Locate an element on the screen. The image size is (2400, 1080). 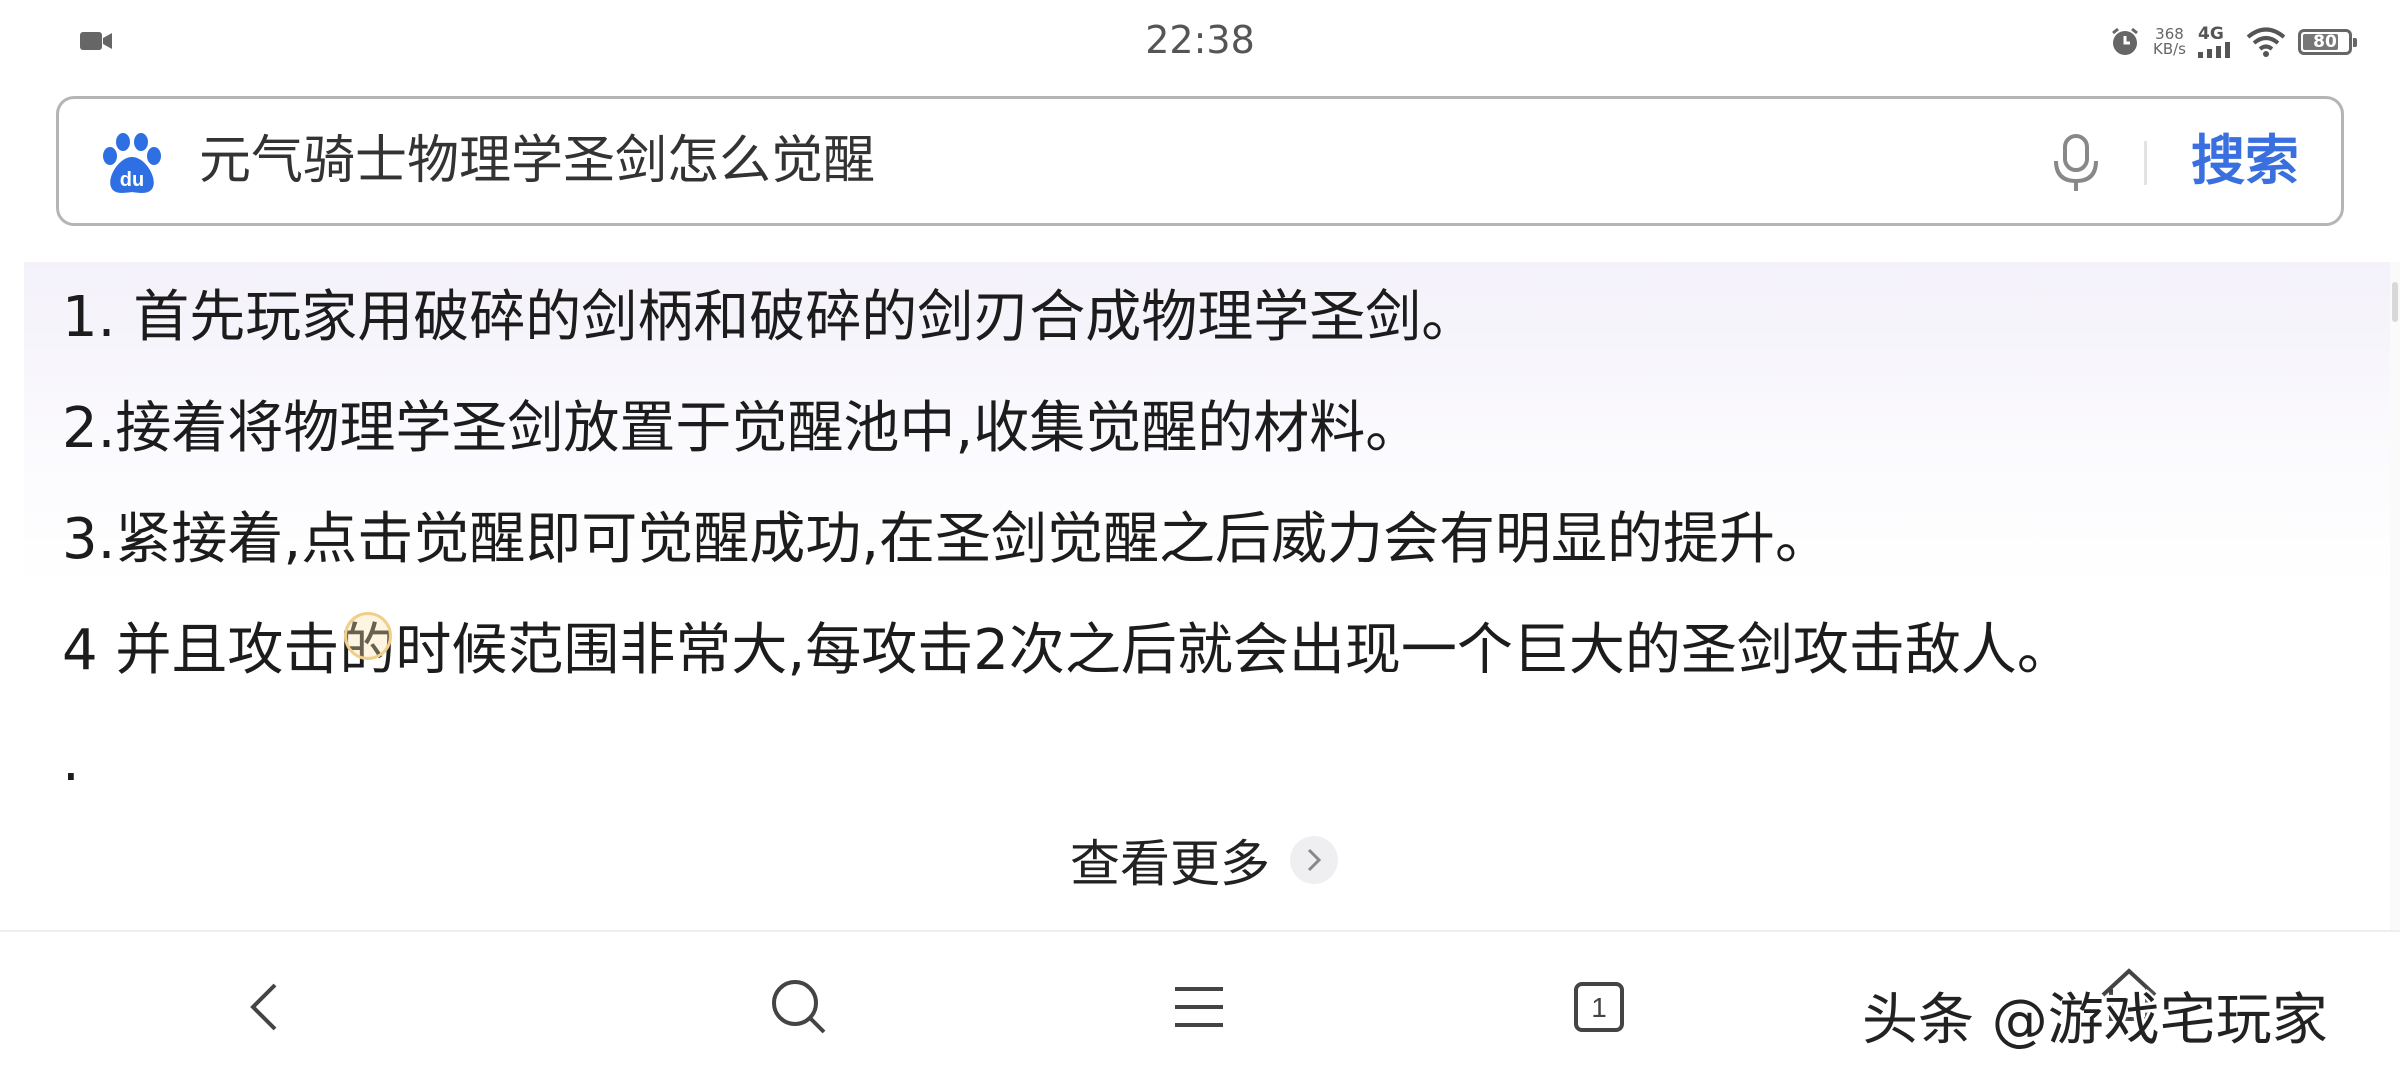
menu-button is located at coordinates (1199, 1007).